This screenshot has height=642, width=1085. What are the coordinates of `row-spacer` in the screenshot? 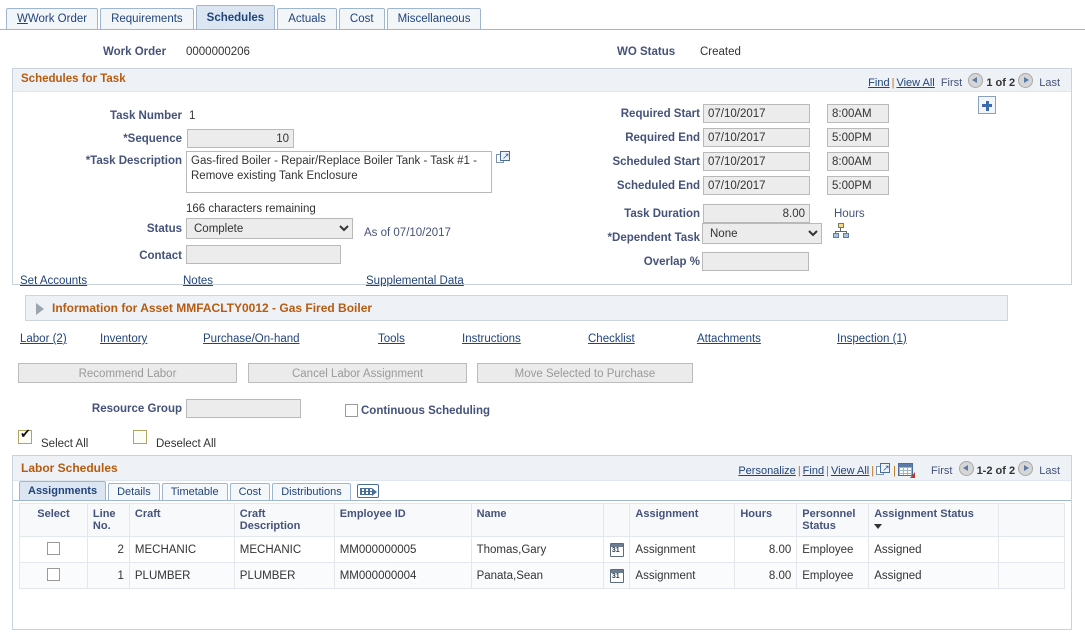 It's located at (1031, 549).